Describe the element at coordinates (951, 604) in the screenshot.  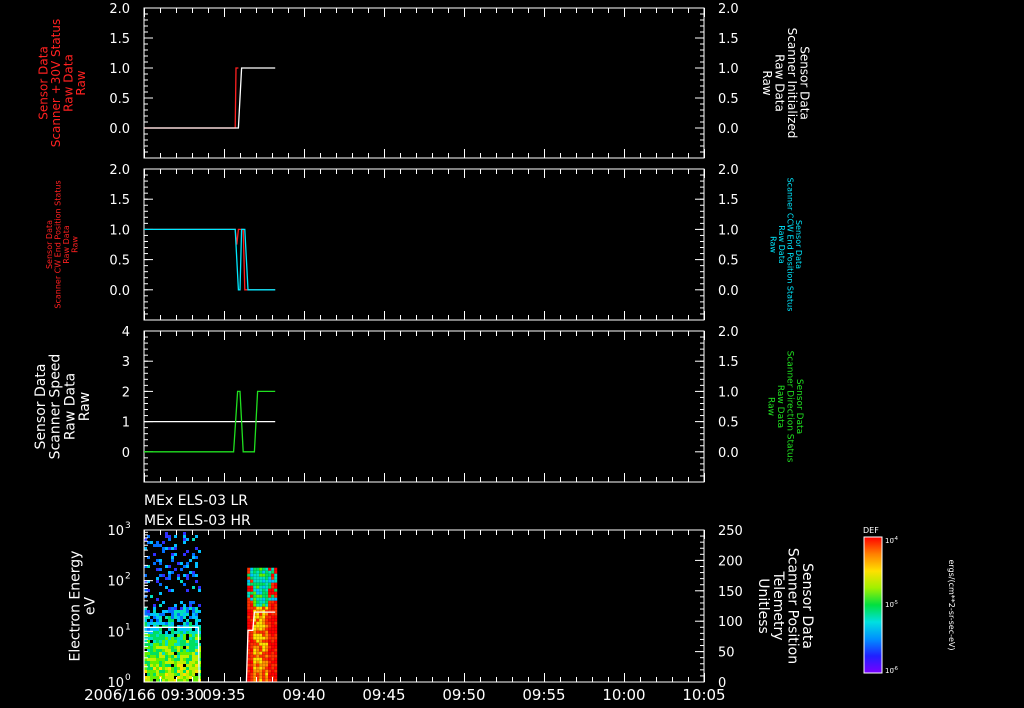
I see `colorbar-unit: ergs/(cm**2-sr-sec-eV)` at that location.